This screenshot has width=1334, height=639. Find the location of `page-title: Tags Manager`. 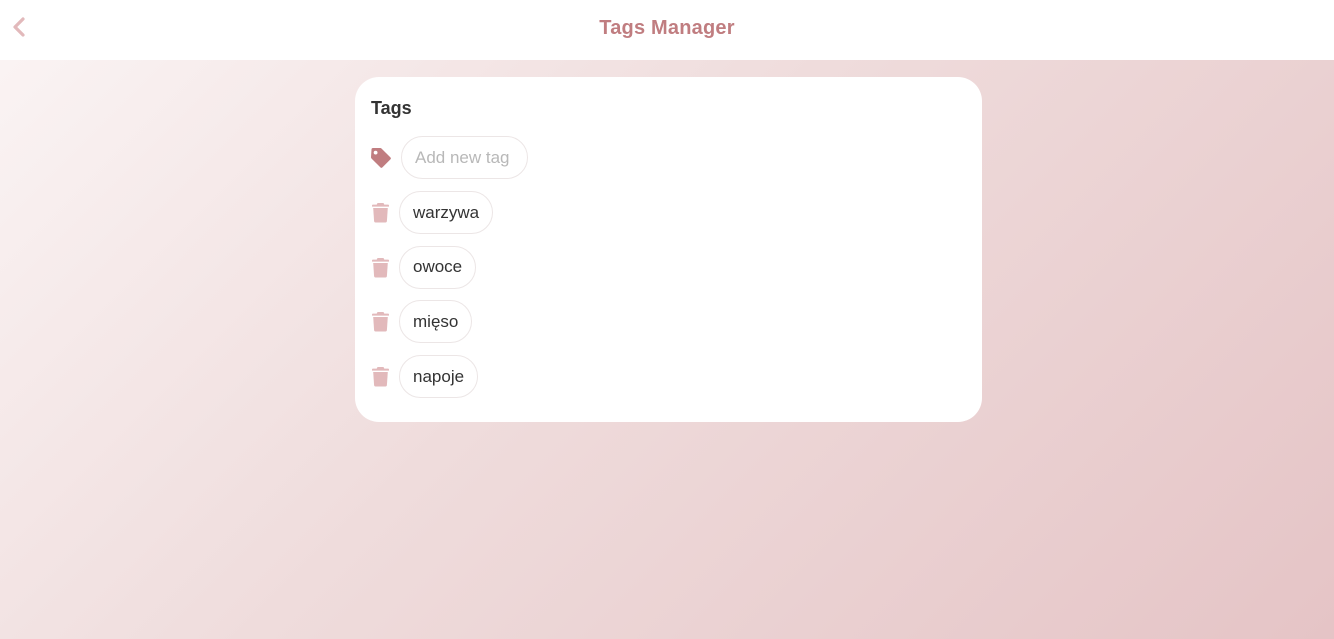

page-title: Tags Manager is located at coordinates (667, 27).